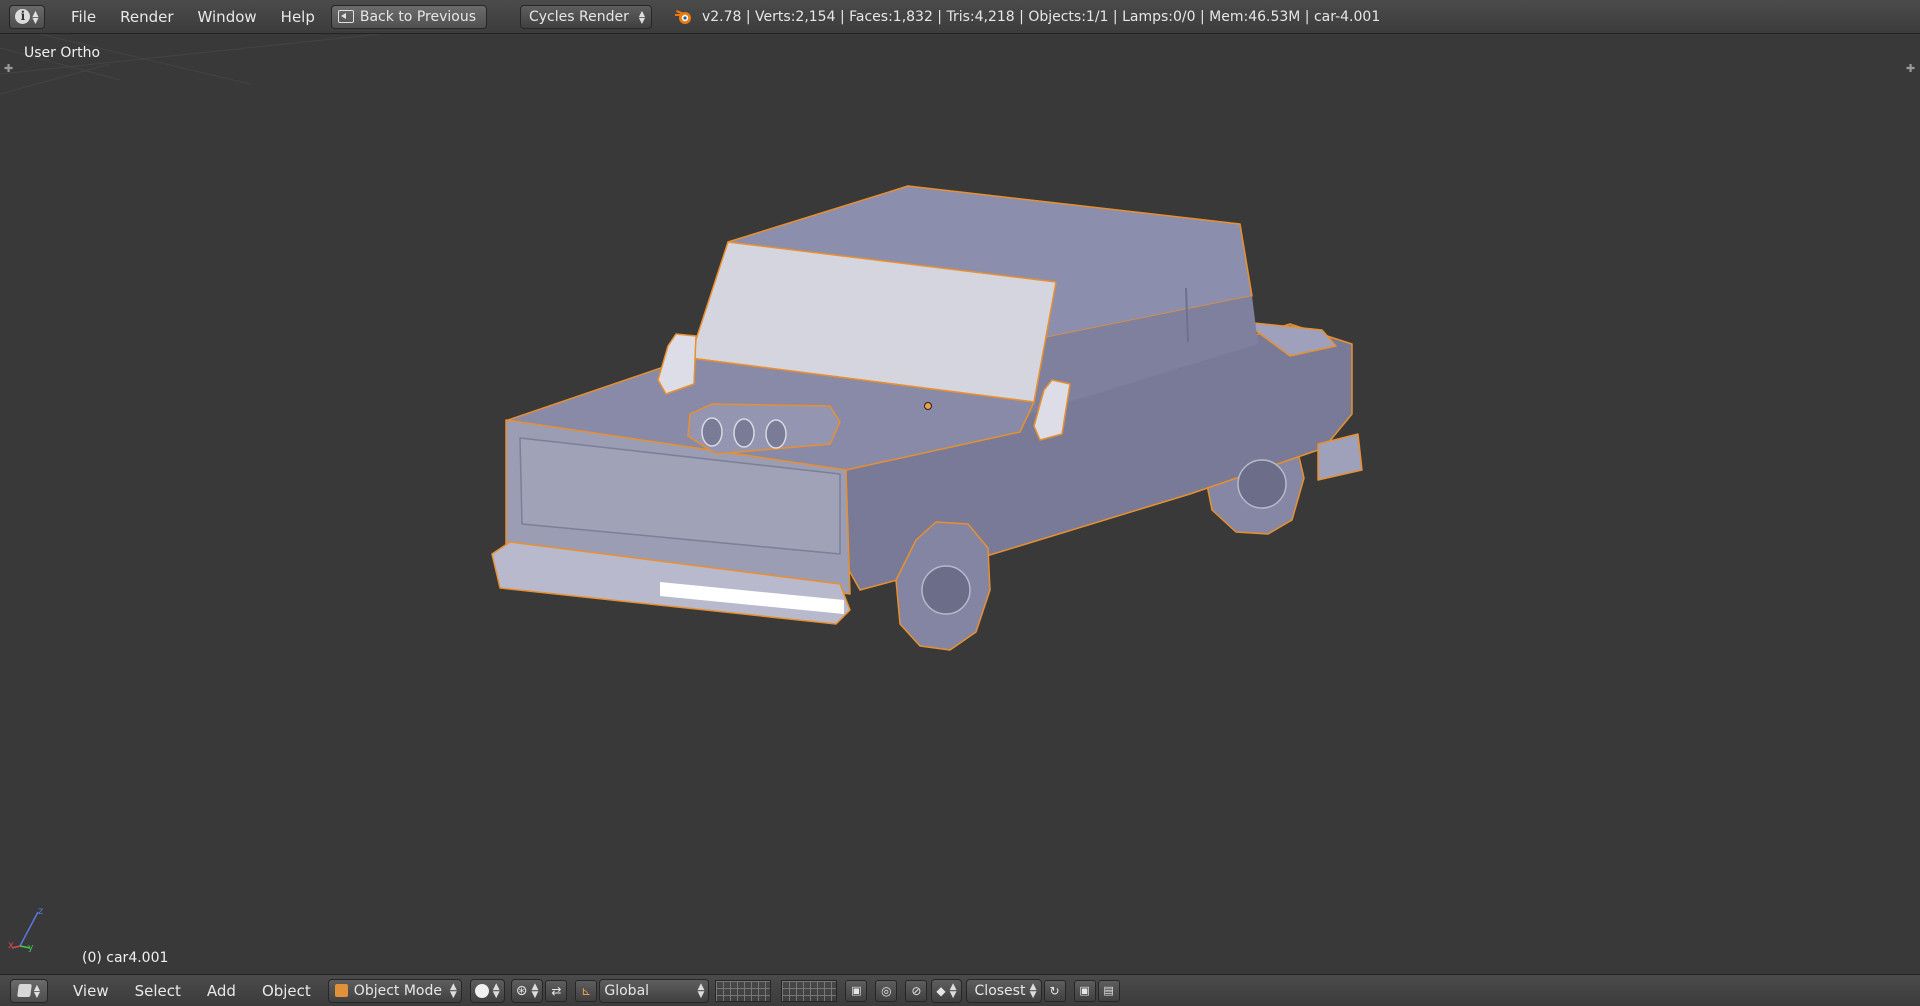 This screenshot has width=1920, height=1006. I want to click on menu-view: View, so click(91, 991).